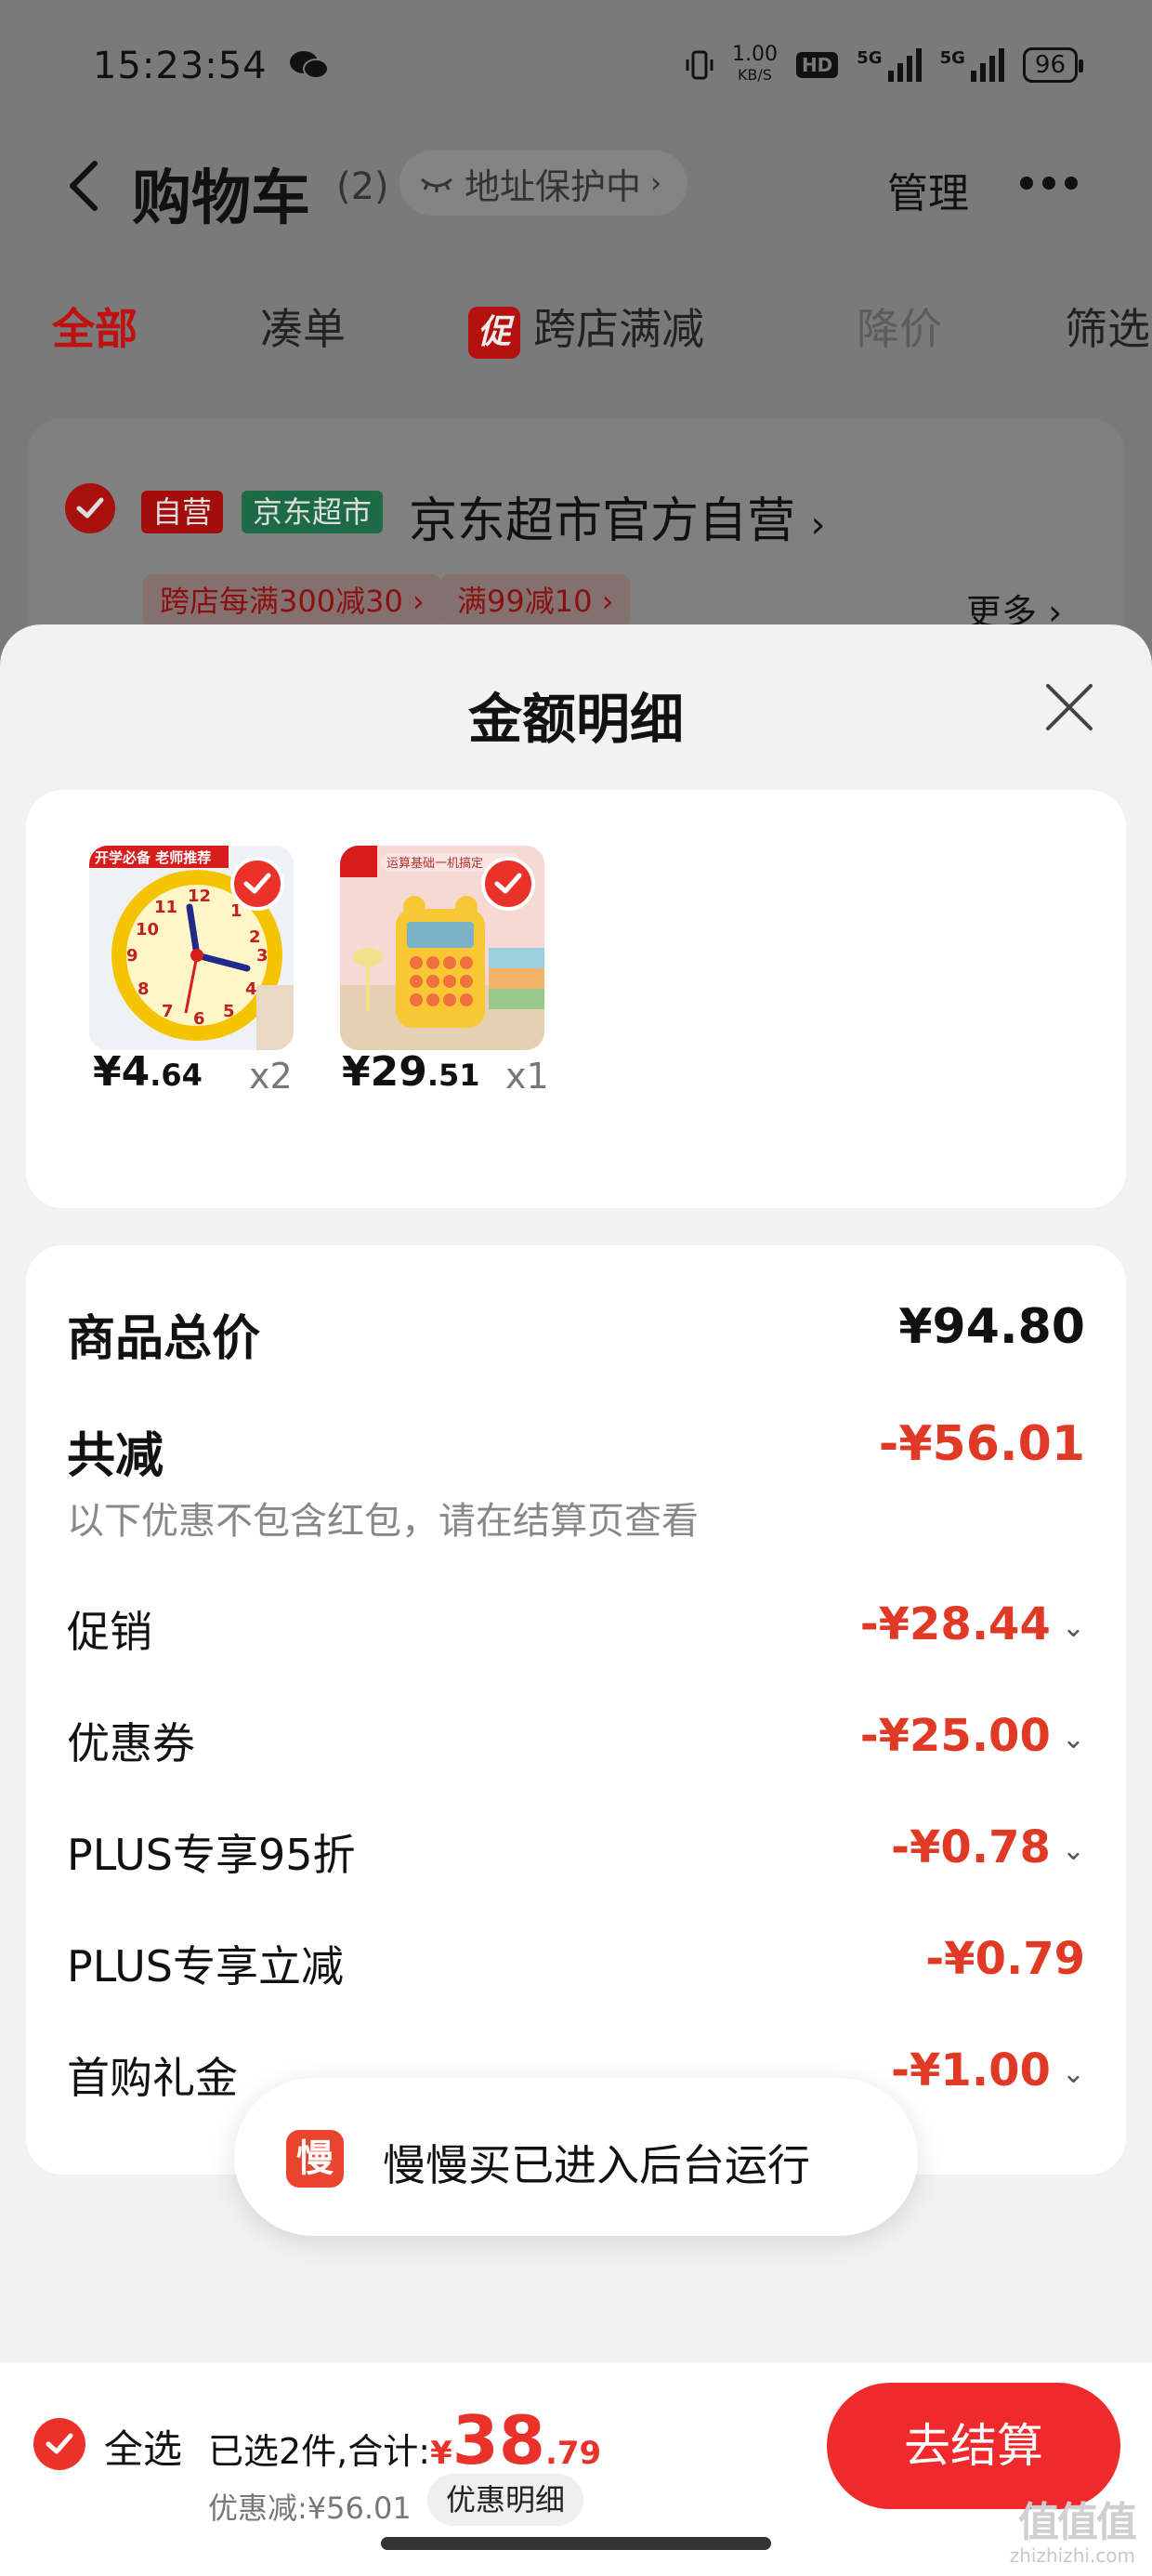 The height and width of the screenshot is (2576, 1152). What do you see at coordinates (168, 1011) in the screenshot?
I see `svg-text: 7` at bounding box center [168, 1011].